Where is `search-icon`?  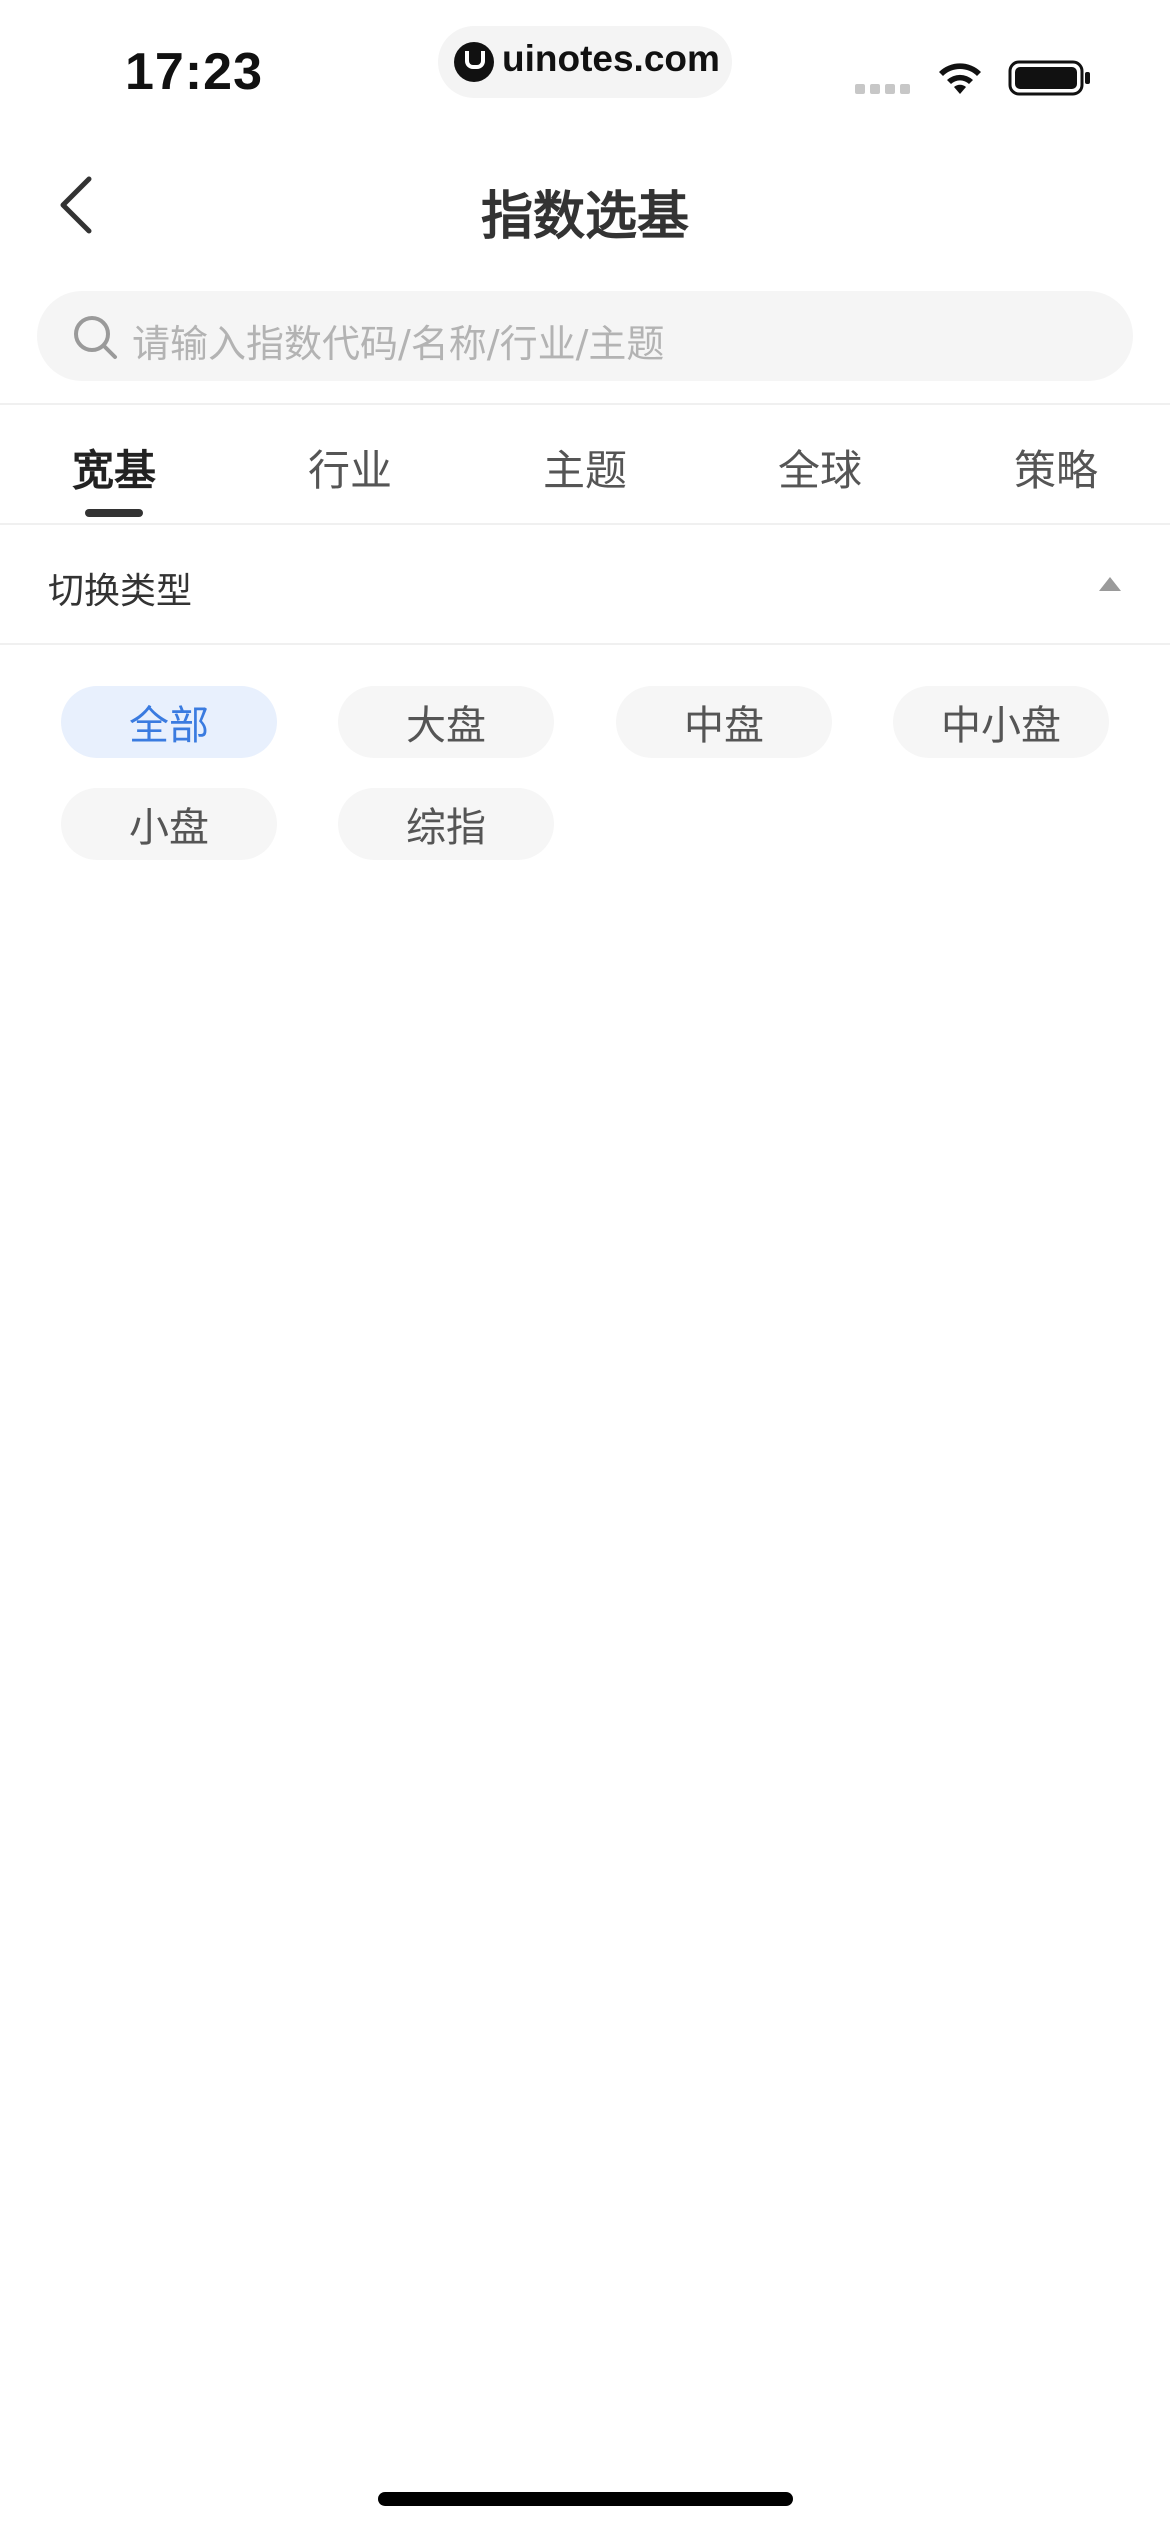
search-icon is located at coordinates (95, 337).